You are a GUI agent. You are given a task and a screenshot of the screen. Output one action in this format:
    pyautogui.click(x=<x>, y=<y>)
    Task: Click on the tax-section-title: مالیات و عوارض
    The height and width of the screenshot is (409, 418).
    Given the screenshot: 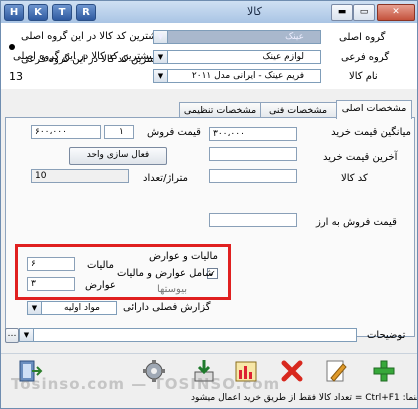 What is the action you would take?
    pyautogui.click(x=183, y=256)
    